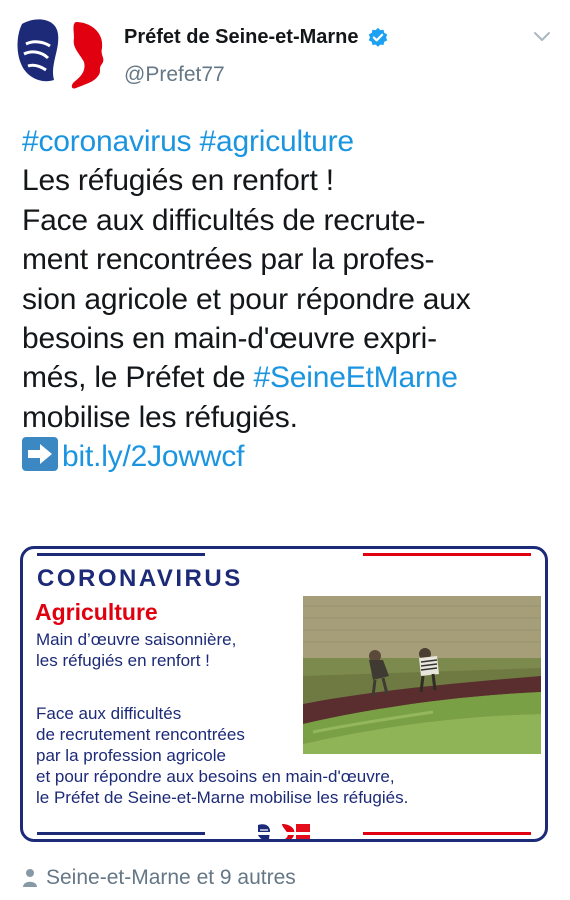 The height and width of the screenshot is (900, 570). I want to click on tweet-line: més, le Préfet de #SeineEtMarne, so click(289, 377).